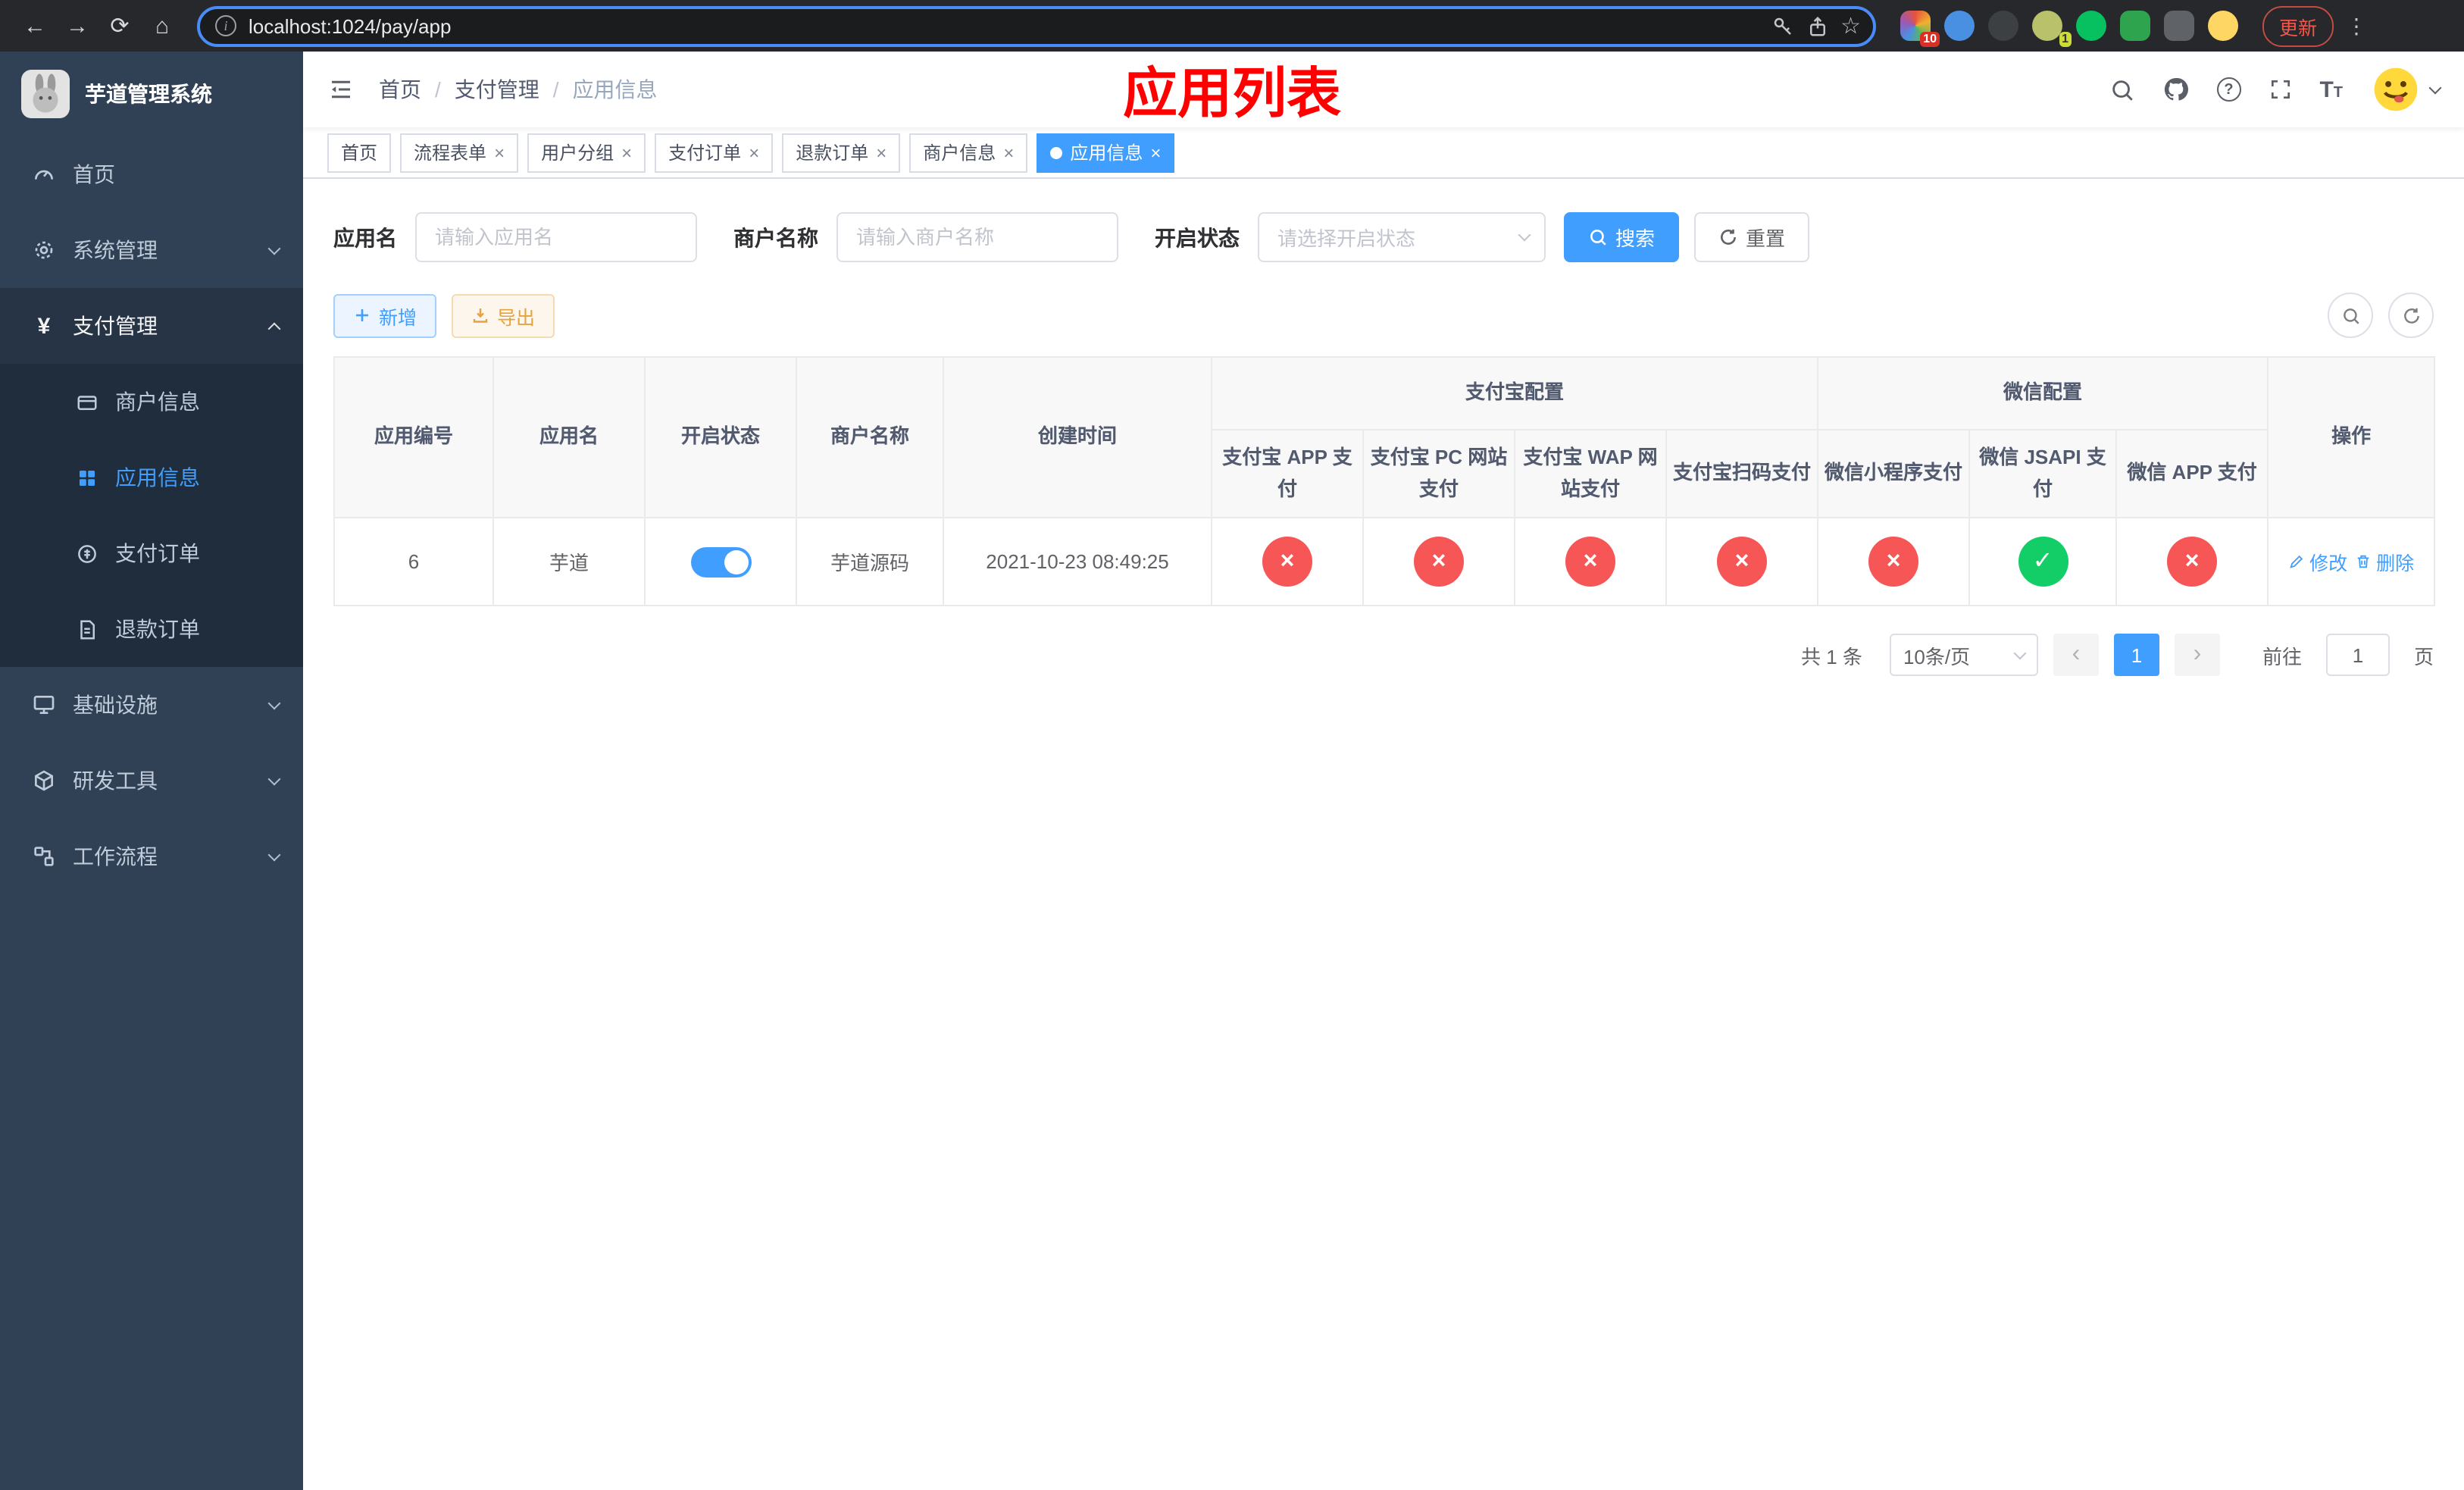  I want to click on chevron-up-icon, so click(274, 328).